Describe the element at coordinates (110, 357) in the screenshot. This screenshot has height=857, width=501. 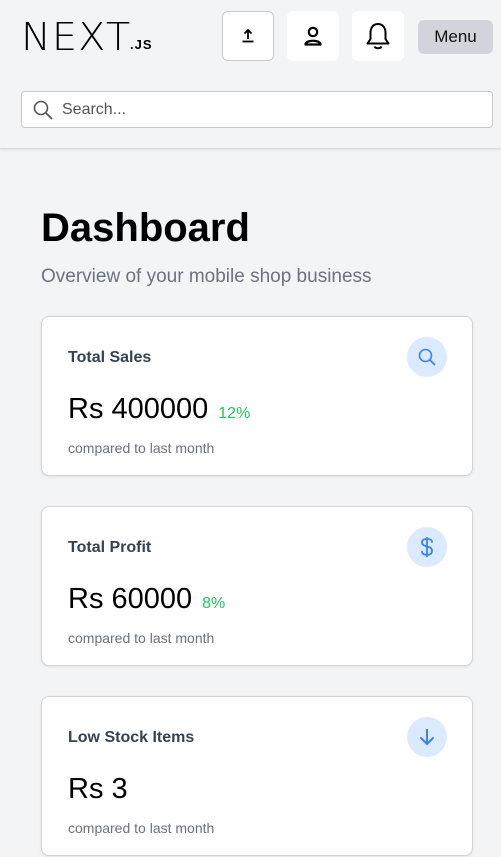
I see `card-label: Total Sales` at that location.